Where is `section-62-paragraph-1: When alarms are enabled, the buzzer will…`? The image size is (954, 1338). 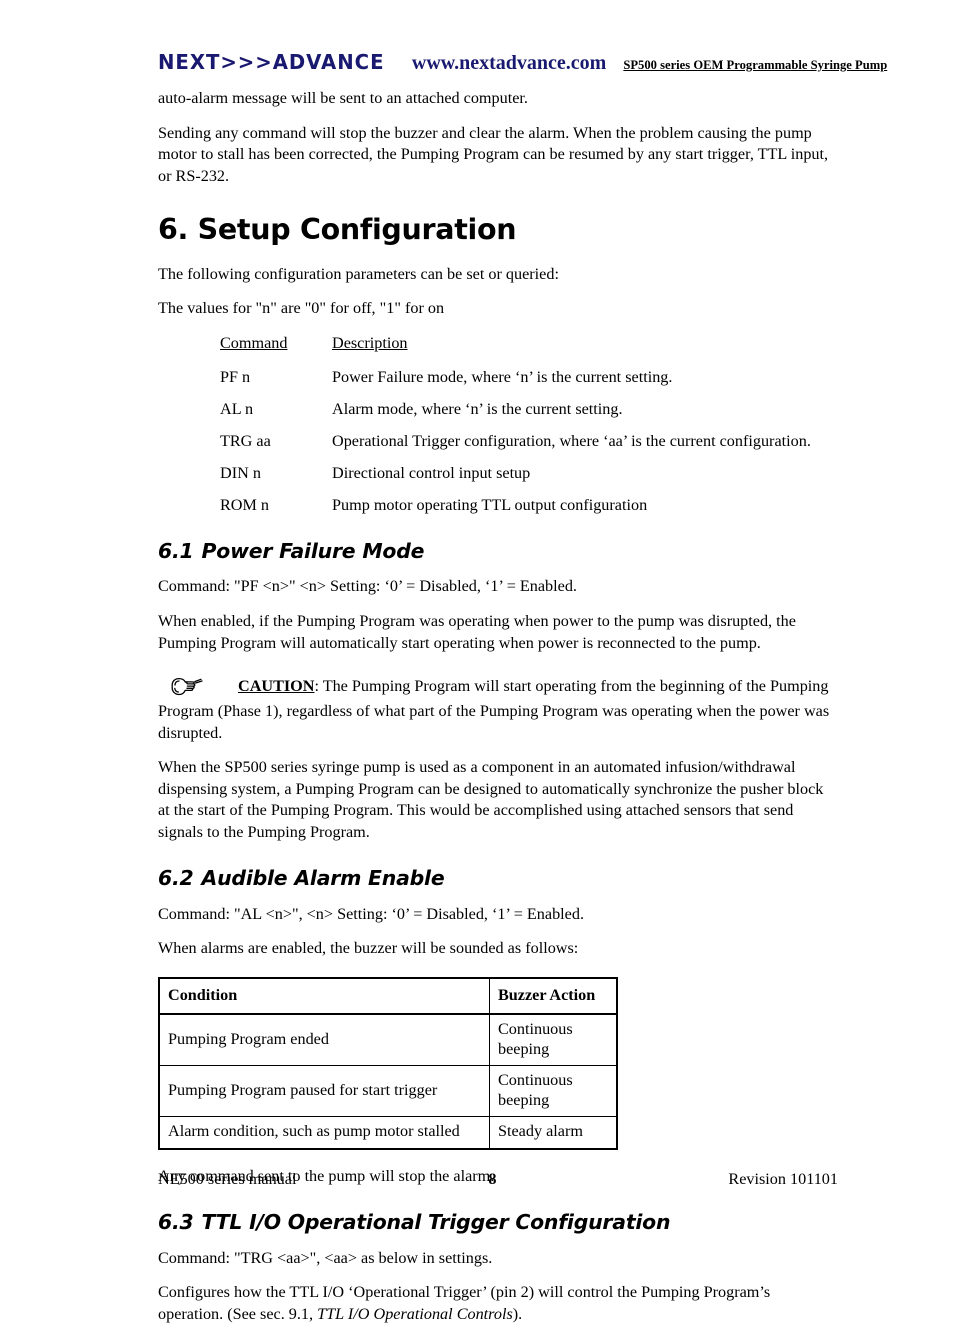
section-62-paragraph-1: When alarms are enabled, the buzzer will… is located at coordinates (368, 948).